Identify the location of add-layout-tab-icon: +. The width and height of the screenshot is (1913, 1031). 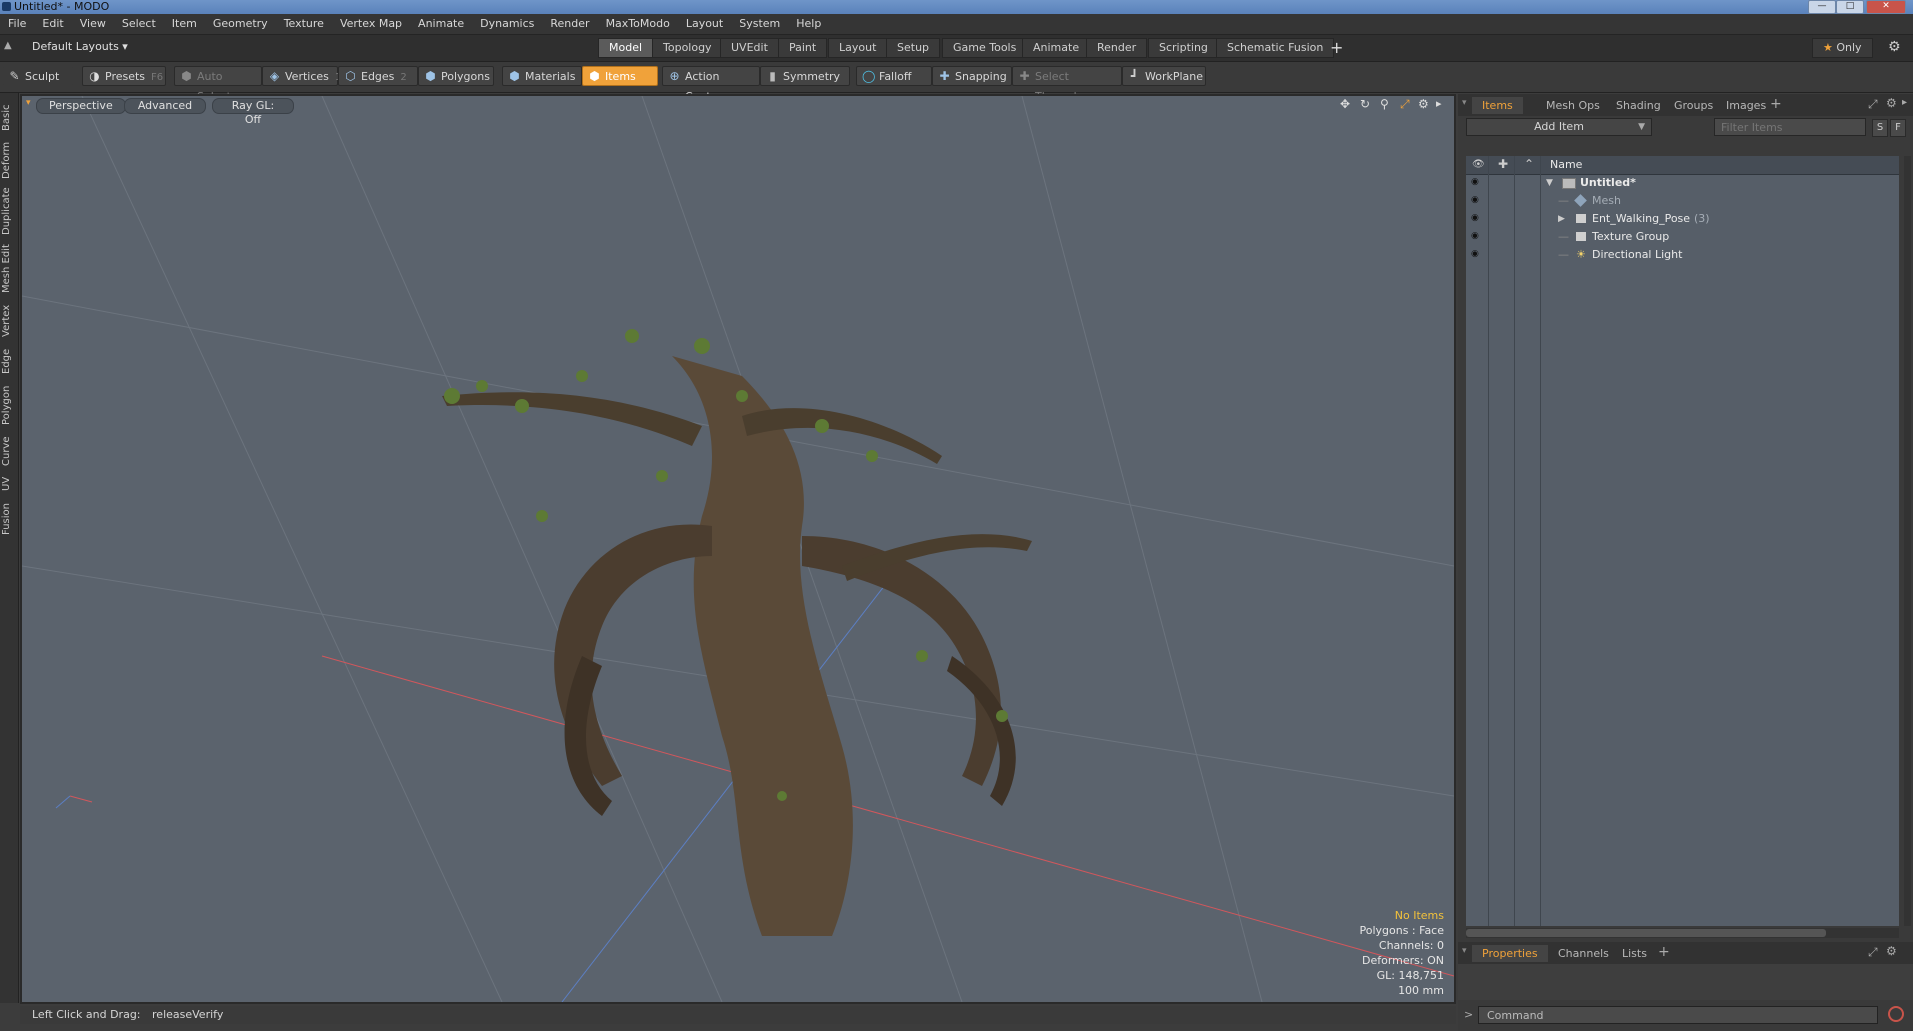
(1336, 47).